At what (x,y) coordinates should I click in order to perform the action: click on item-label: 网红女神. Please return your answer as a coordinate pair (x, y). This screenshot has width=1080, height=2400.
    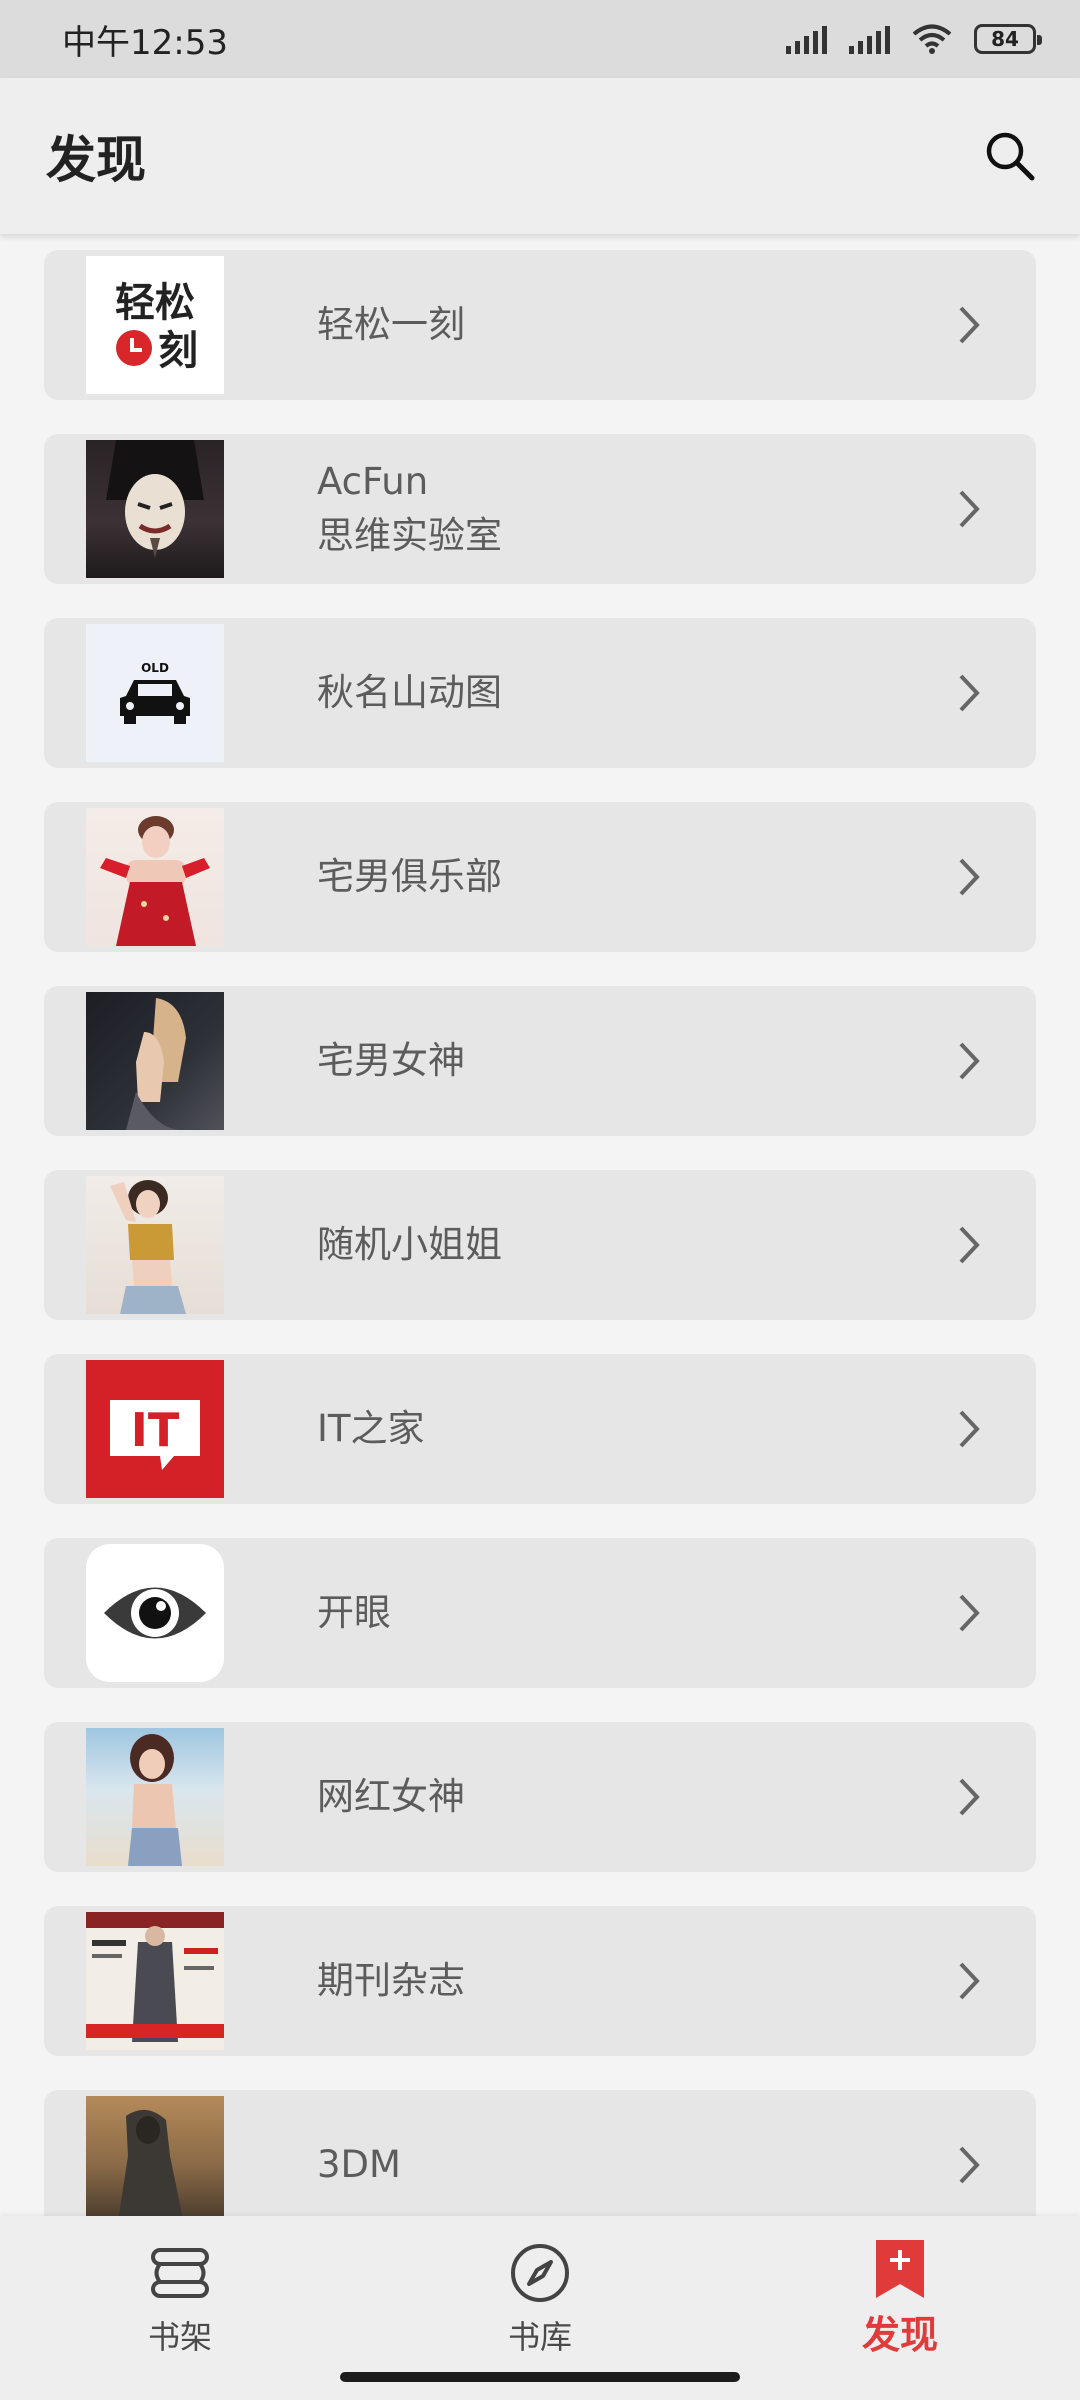
    Looking at the image, I should click on (391, 1796).